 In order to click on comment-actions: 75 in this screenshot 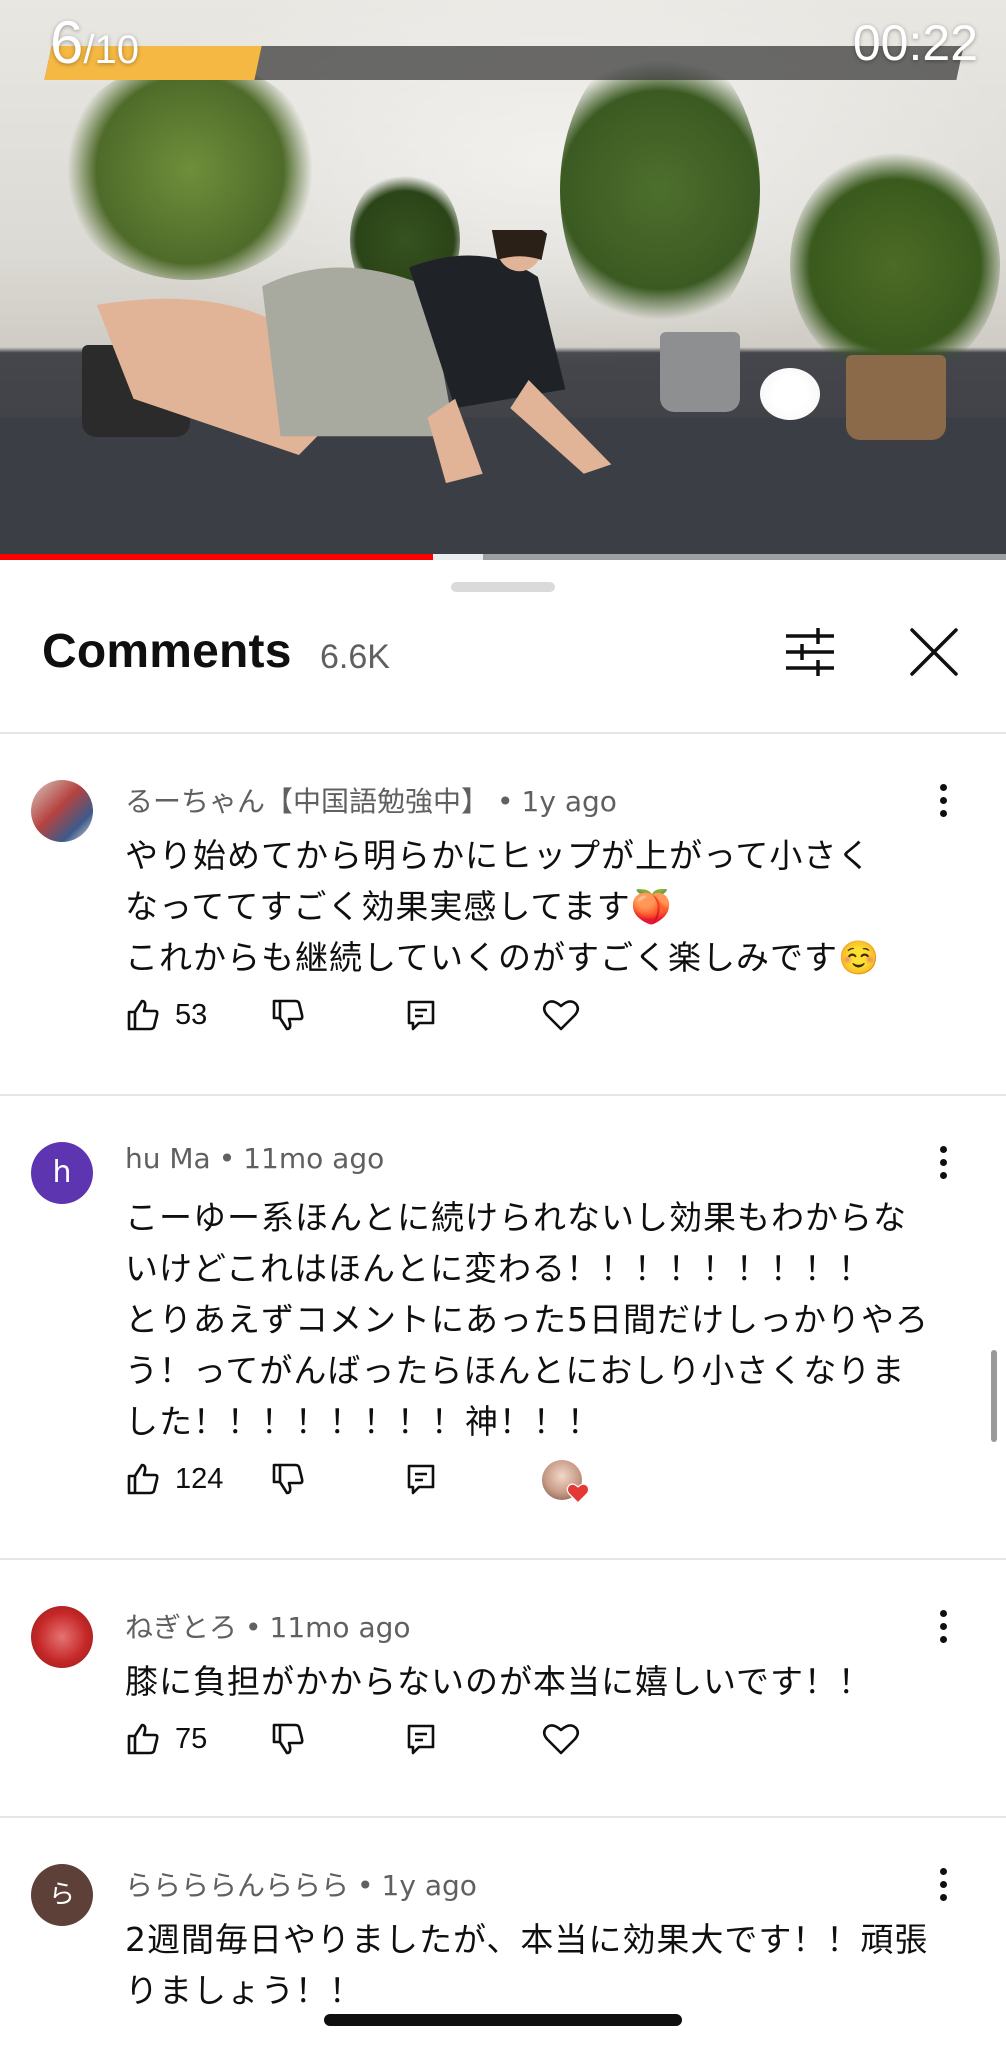, I will do `click(375, 1739)`.